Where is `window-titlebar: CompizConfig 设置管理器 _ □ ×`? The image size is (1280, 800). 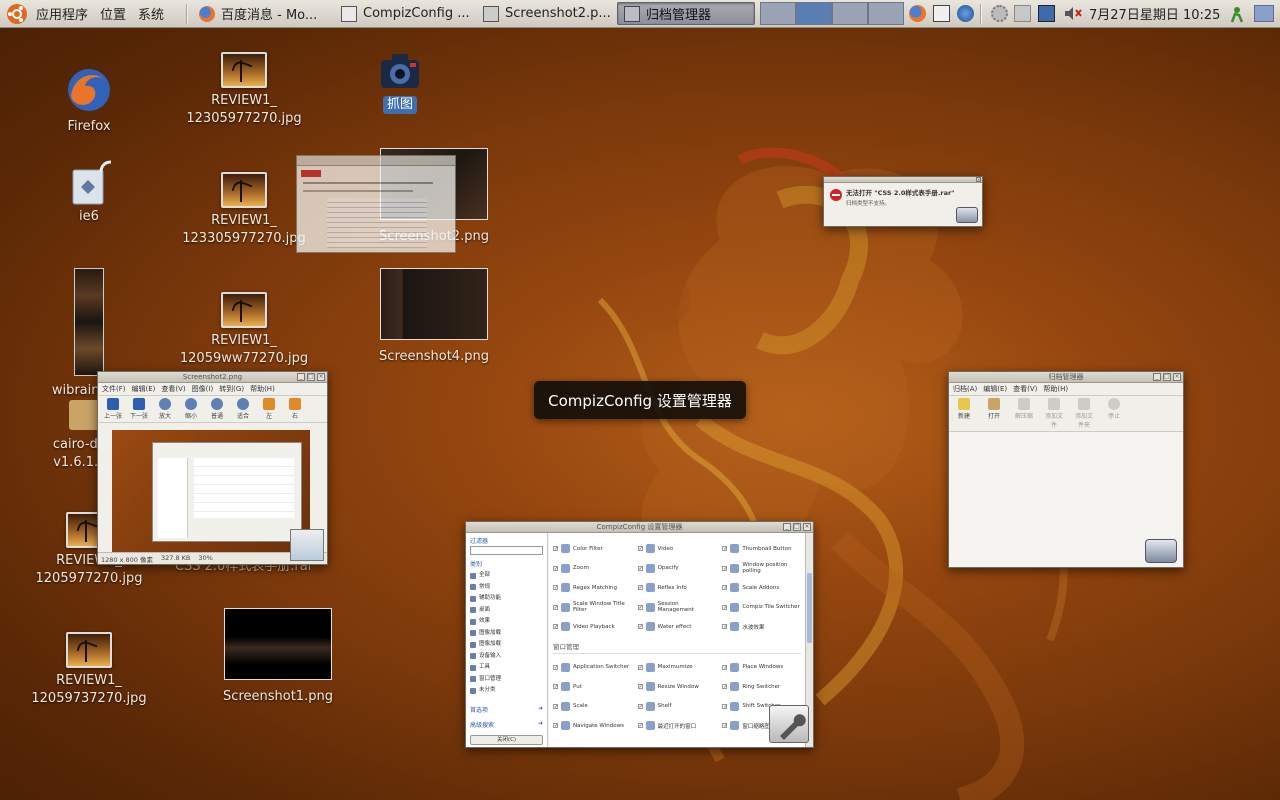
window-titlebar: CompizConfig 设置管理器 _ □ × is located at coordinates (639, 527).